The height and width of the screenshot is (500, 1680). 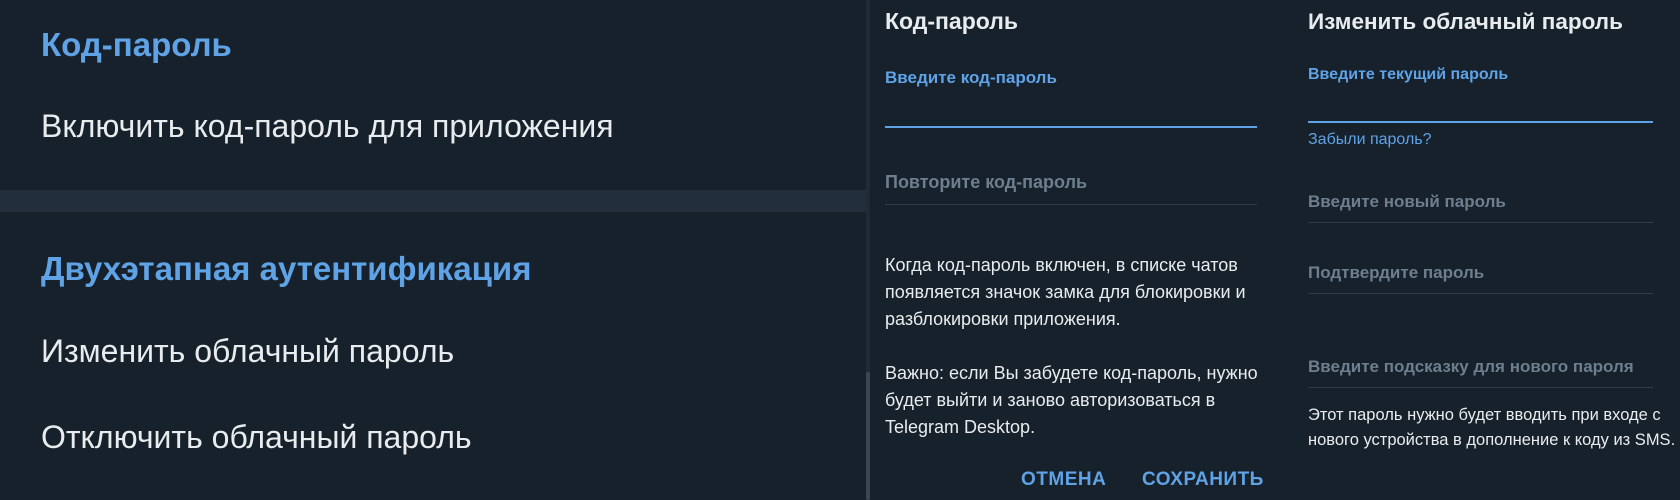 What do you see at coordinates (1370, 140) in the screenshot?
I see `forgot-password-link: Забыли пароль?` at bounding box center [1370, 140].